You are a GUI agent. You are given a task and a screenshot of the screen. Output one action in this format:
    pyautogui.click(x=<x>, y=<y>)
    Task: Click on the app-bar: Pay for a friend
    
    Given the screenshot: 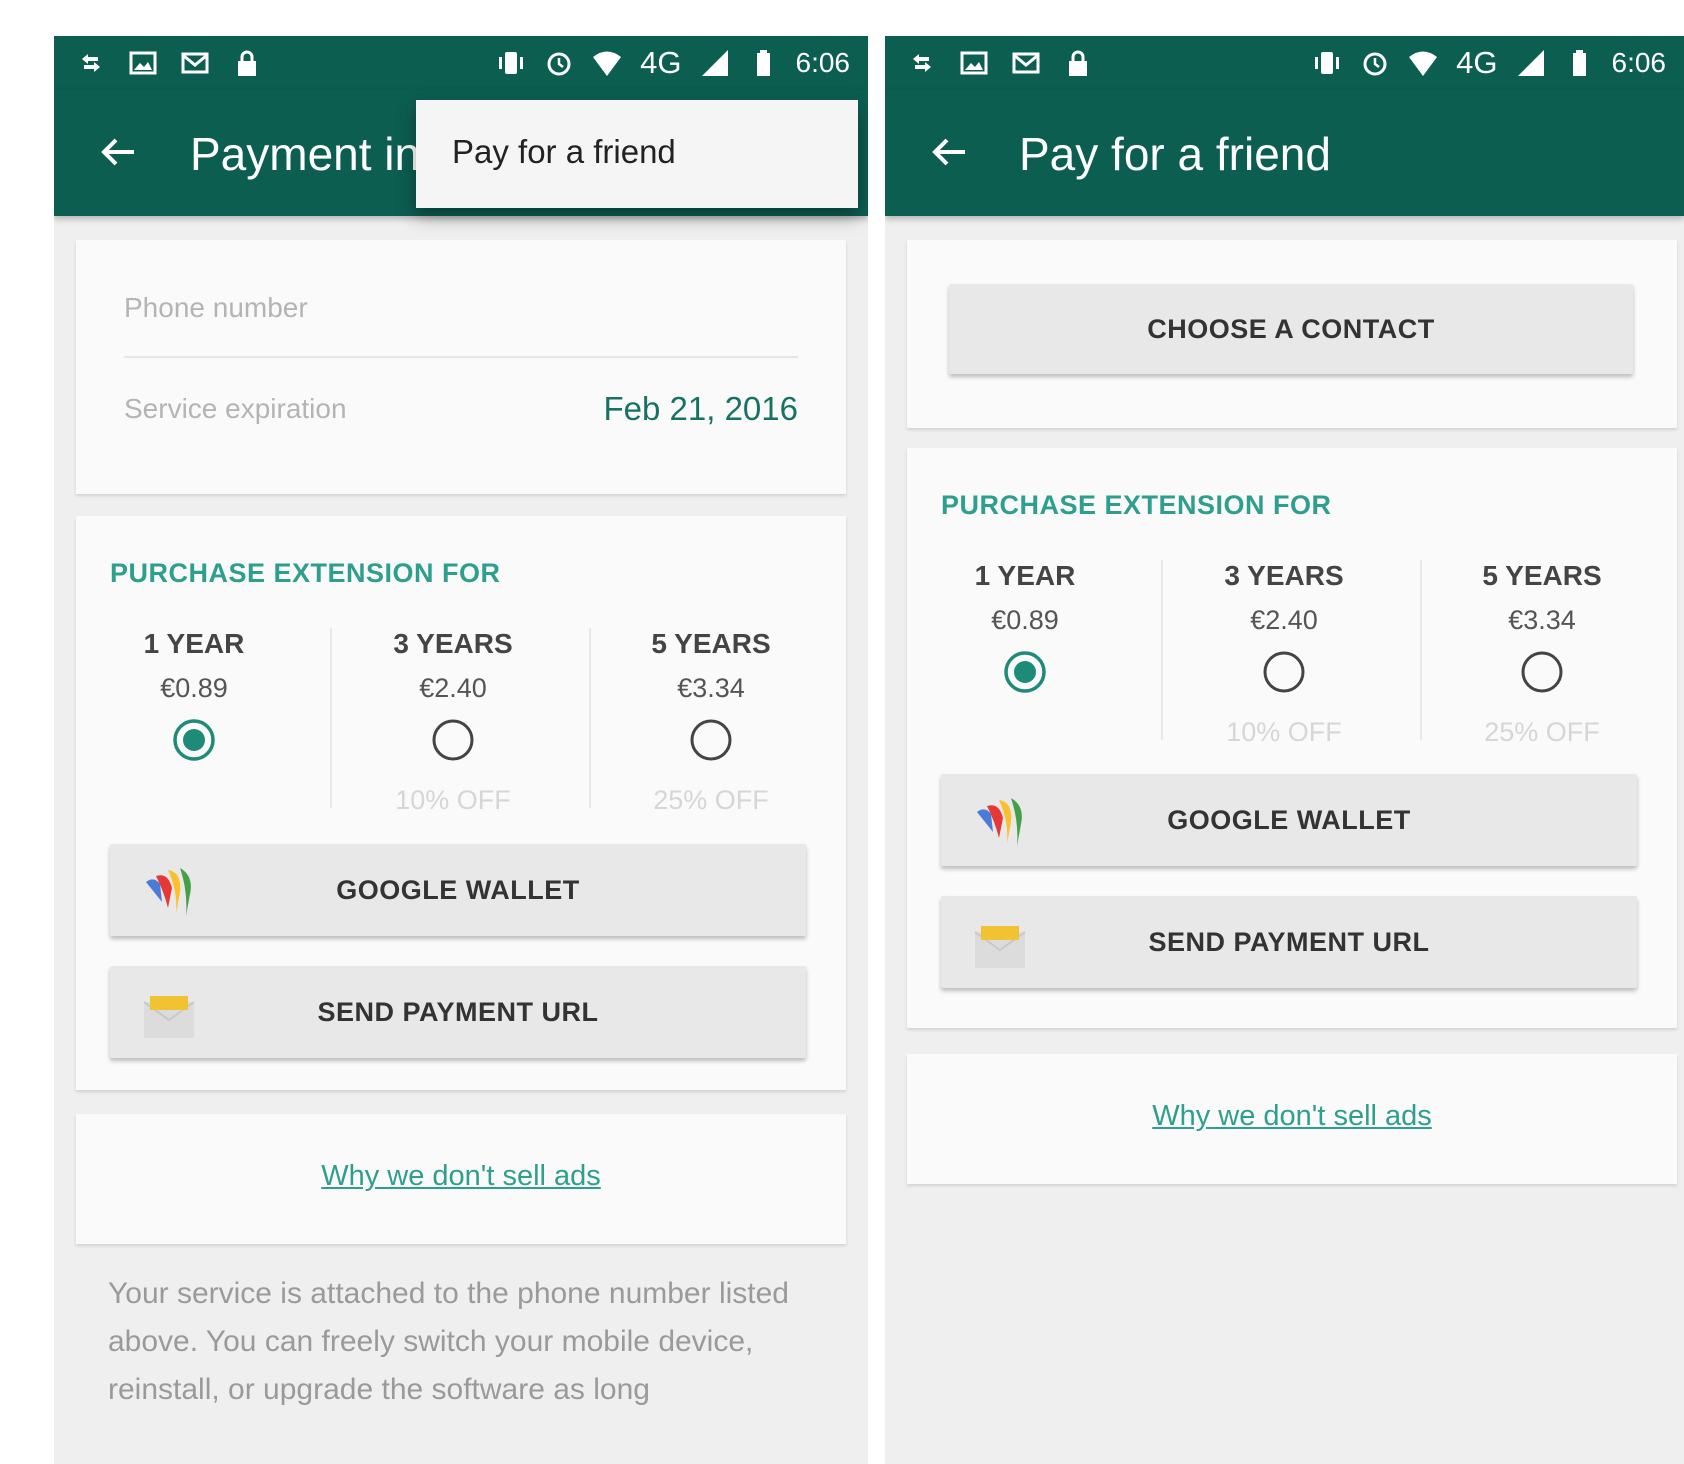 What is the action you would take?
    pyautogui.click(x=1284, y=153)
    